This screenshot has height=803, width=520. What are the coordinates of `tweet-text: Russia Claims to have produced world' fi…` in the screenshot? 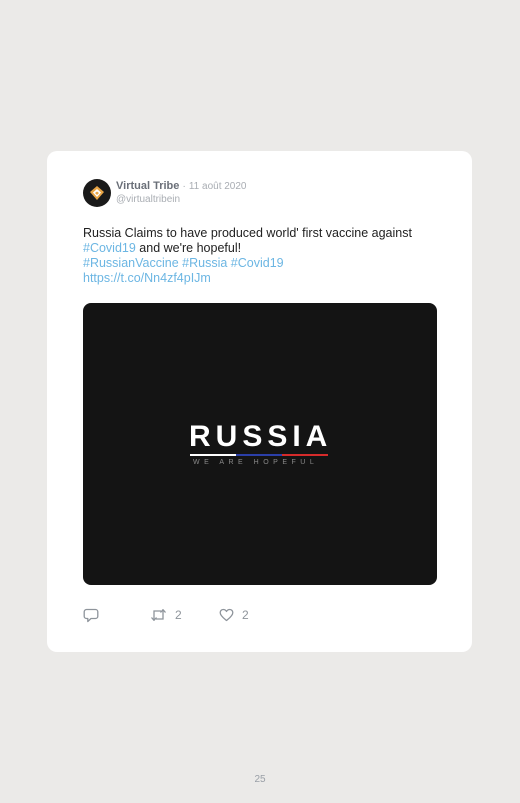 It's located at (263, 256).